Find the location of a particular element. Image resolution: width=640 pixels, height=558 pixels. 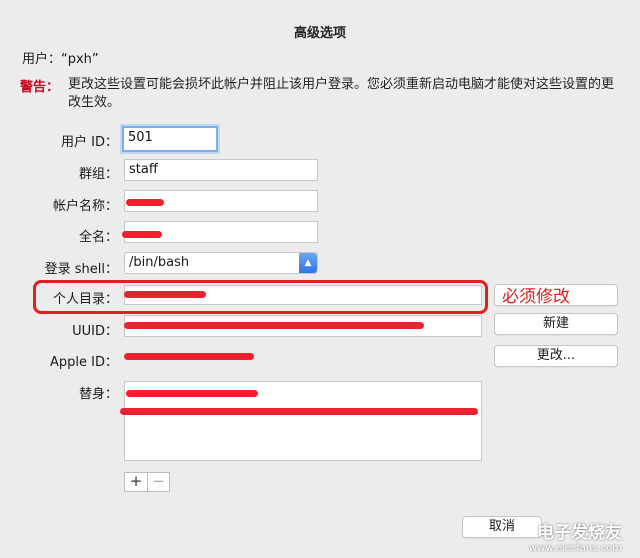

login-shell-value: /bin/bash is located at coordinates (159, 262).